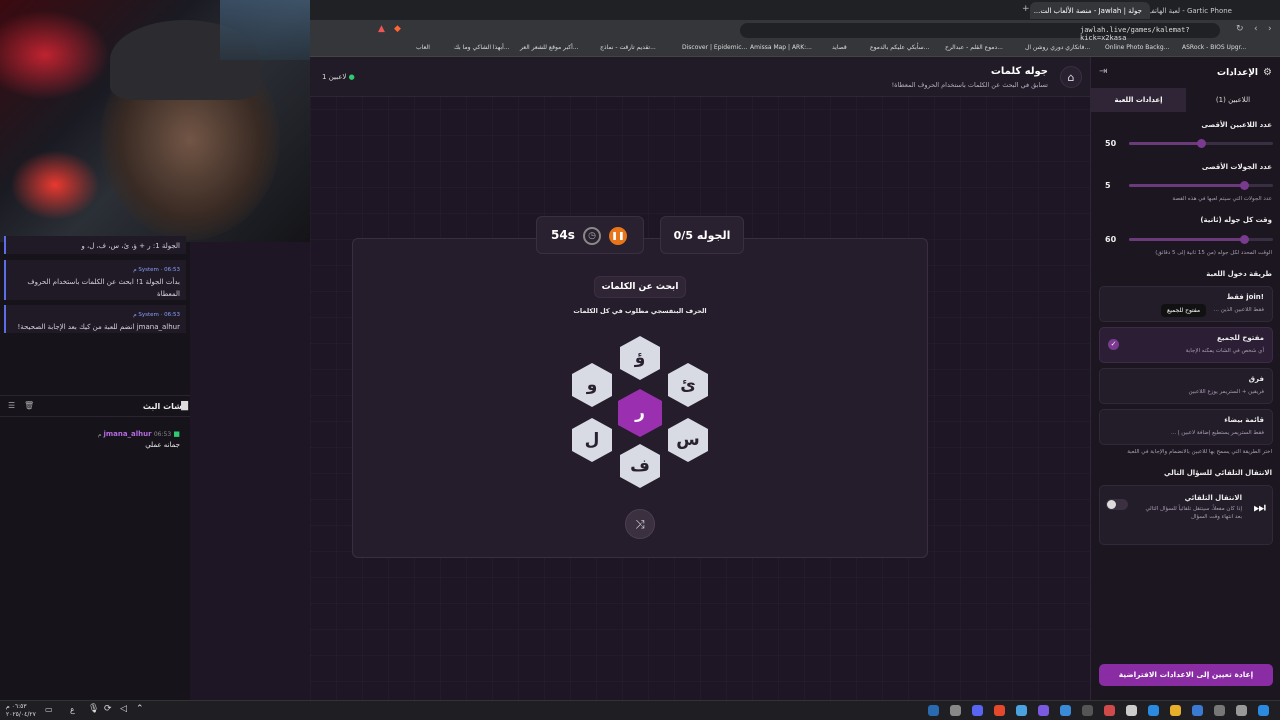 This screenshot has height=720, width=1280. What do you see at coordinates (640, 710) in the screenshot?
I see `windows-taskbar: ٠٦:٥٣ م ٢٠٢٥/٠٤/٢٧ ▭ ع 🎙 ⟳ ◁ ⌃` at bounding box center [640, 710].